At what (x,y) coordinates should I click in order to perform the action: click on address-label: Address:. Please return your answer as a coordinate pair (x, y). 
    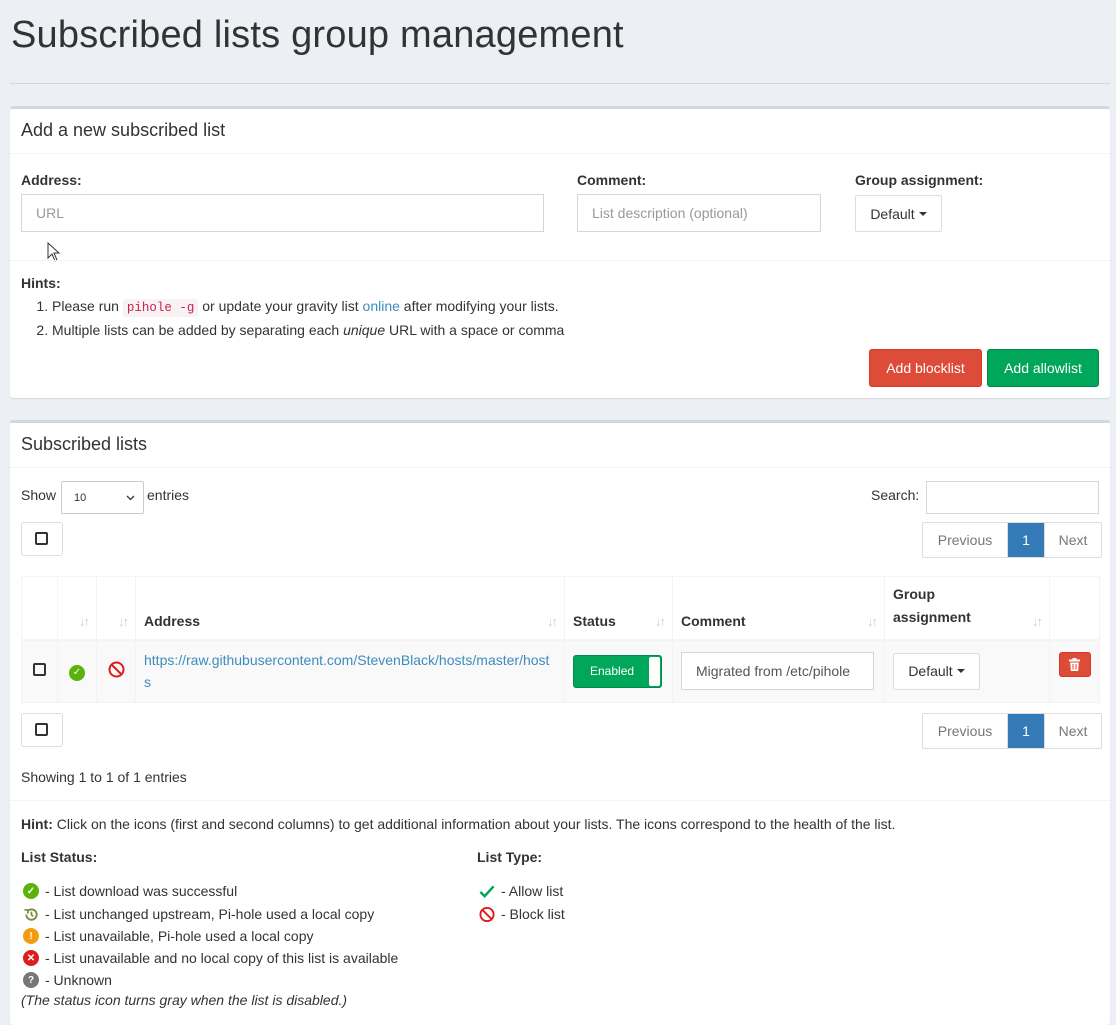
    Looking at the image, I should click on (51, 180).